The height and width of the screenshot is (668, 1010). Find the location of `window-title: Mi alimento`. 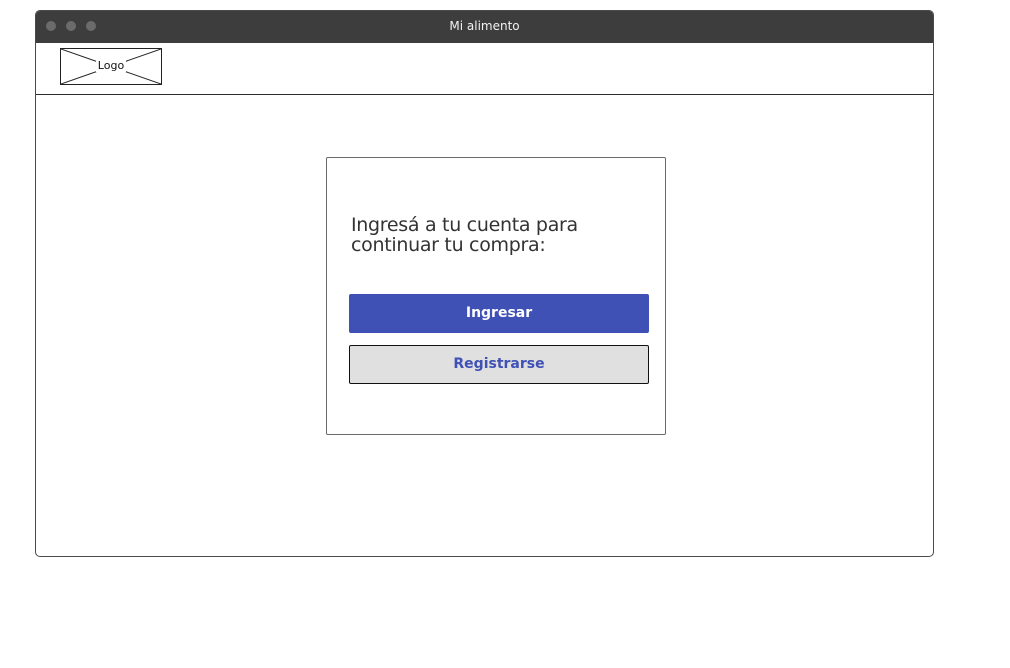

window-title: Mi alimento is located at coordinates (484, 26).